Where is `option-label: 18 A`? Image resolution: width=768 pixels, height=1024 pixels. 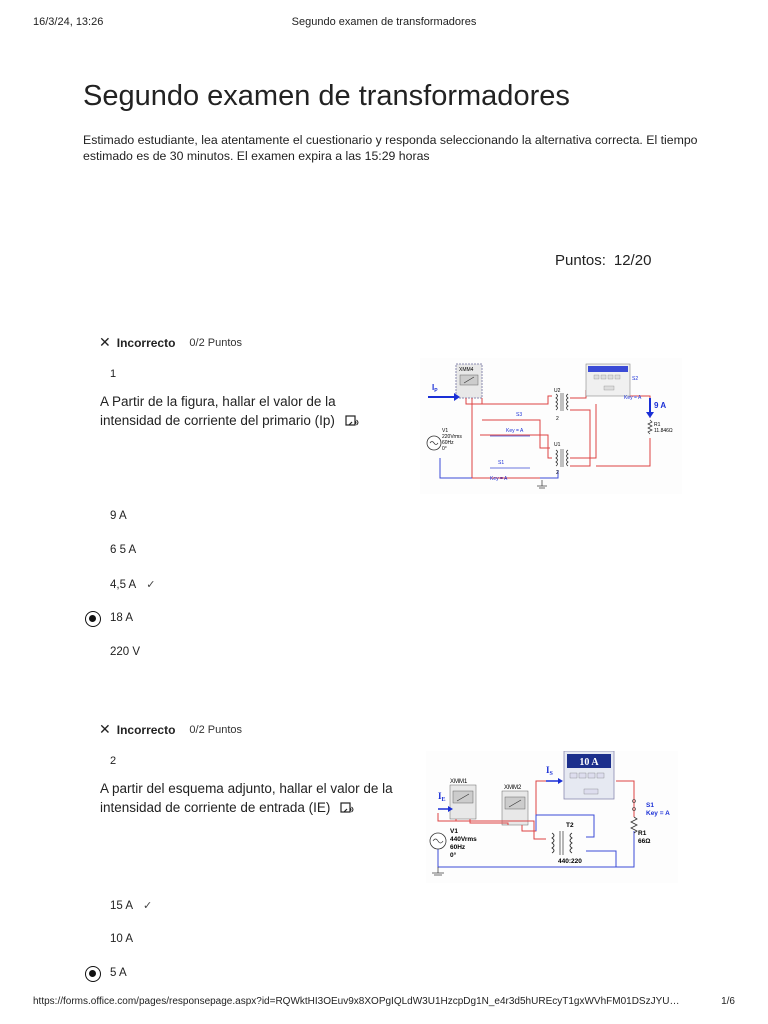
option-label: 18 A is located at coordinates (122, 618).